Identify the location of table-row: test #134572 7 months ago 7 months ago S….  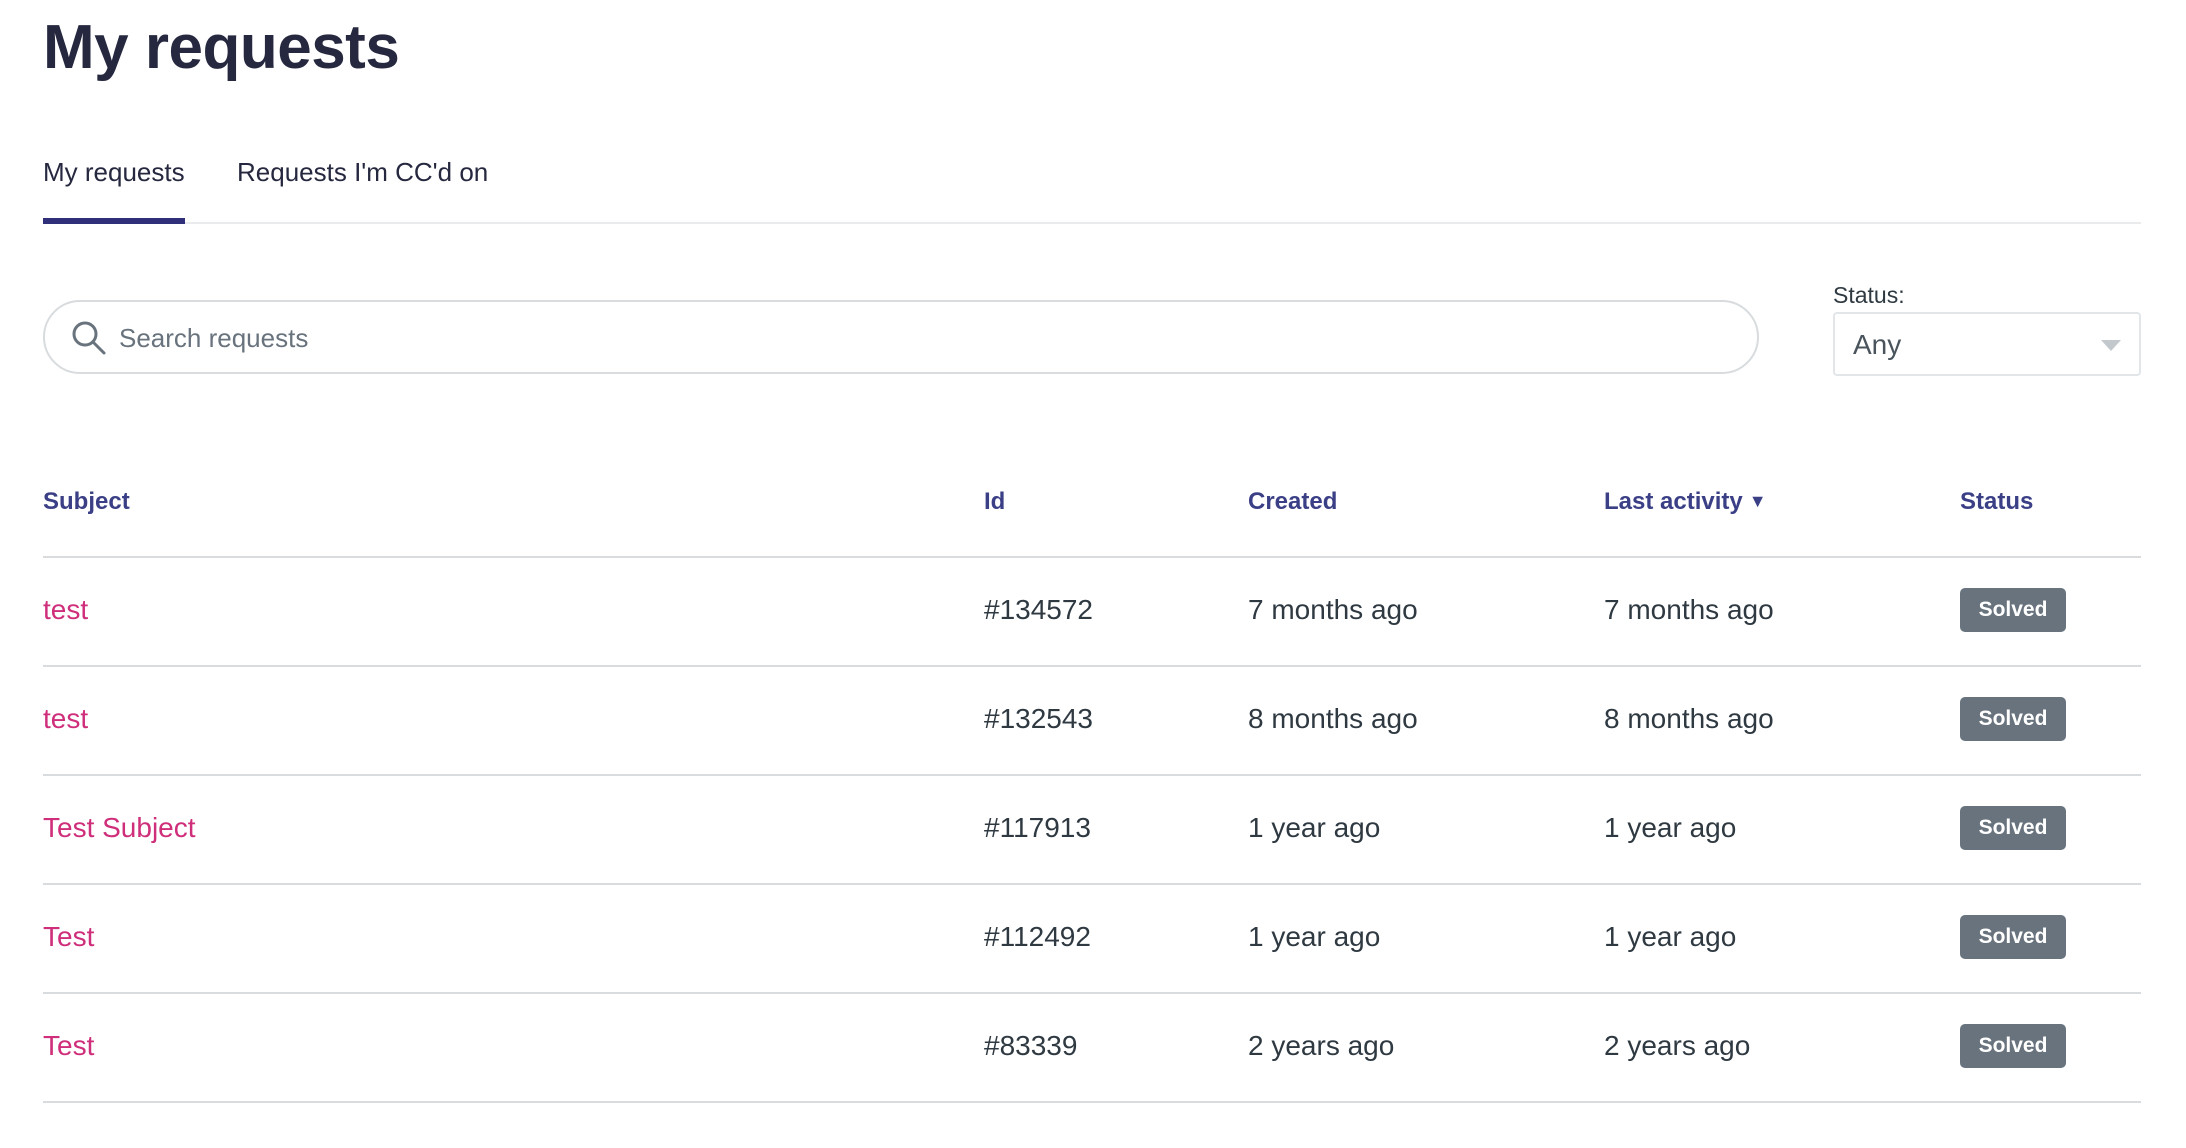
(1092, 612).